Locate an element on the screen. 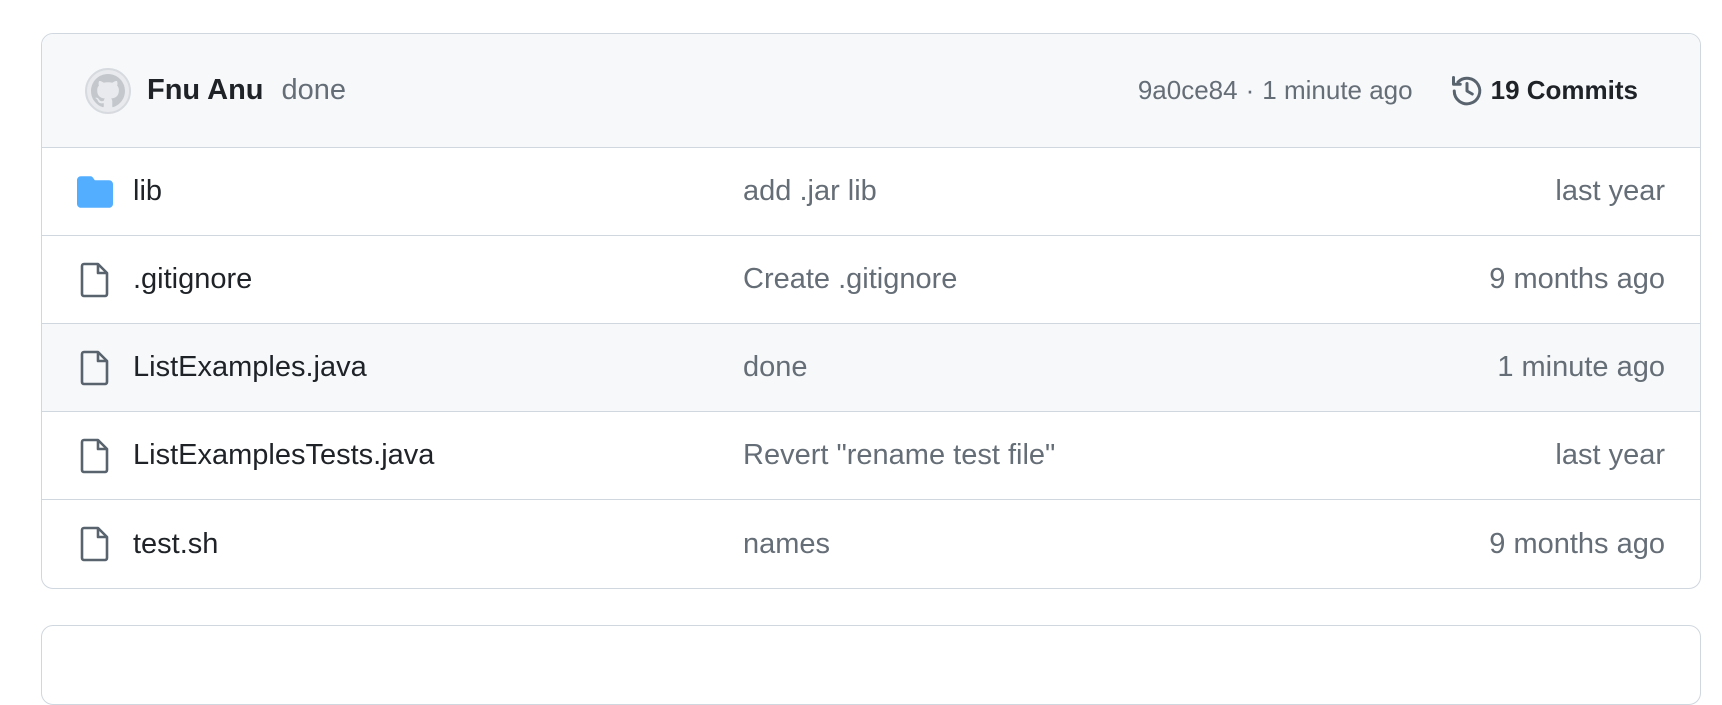 The height and width of the screenshot is (705, 1722). file-commit-message: Create .gitignore is located at coordinates (1116, 279).